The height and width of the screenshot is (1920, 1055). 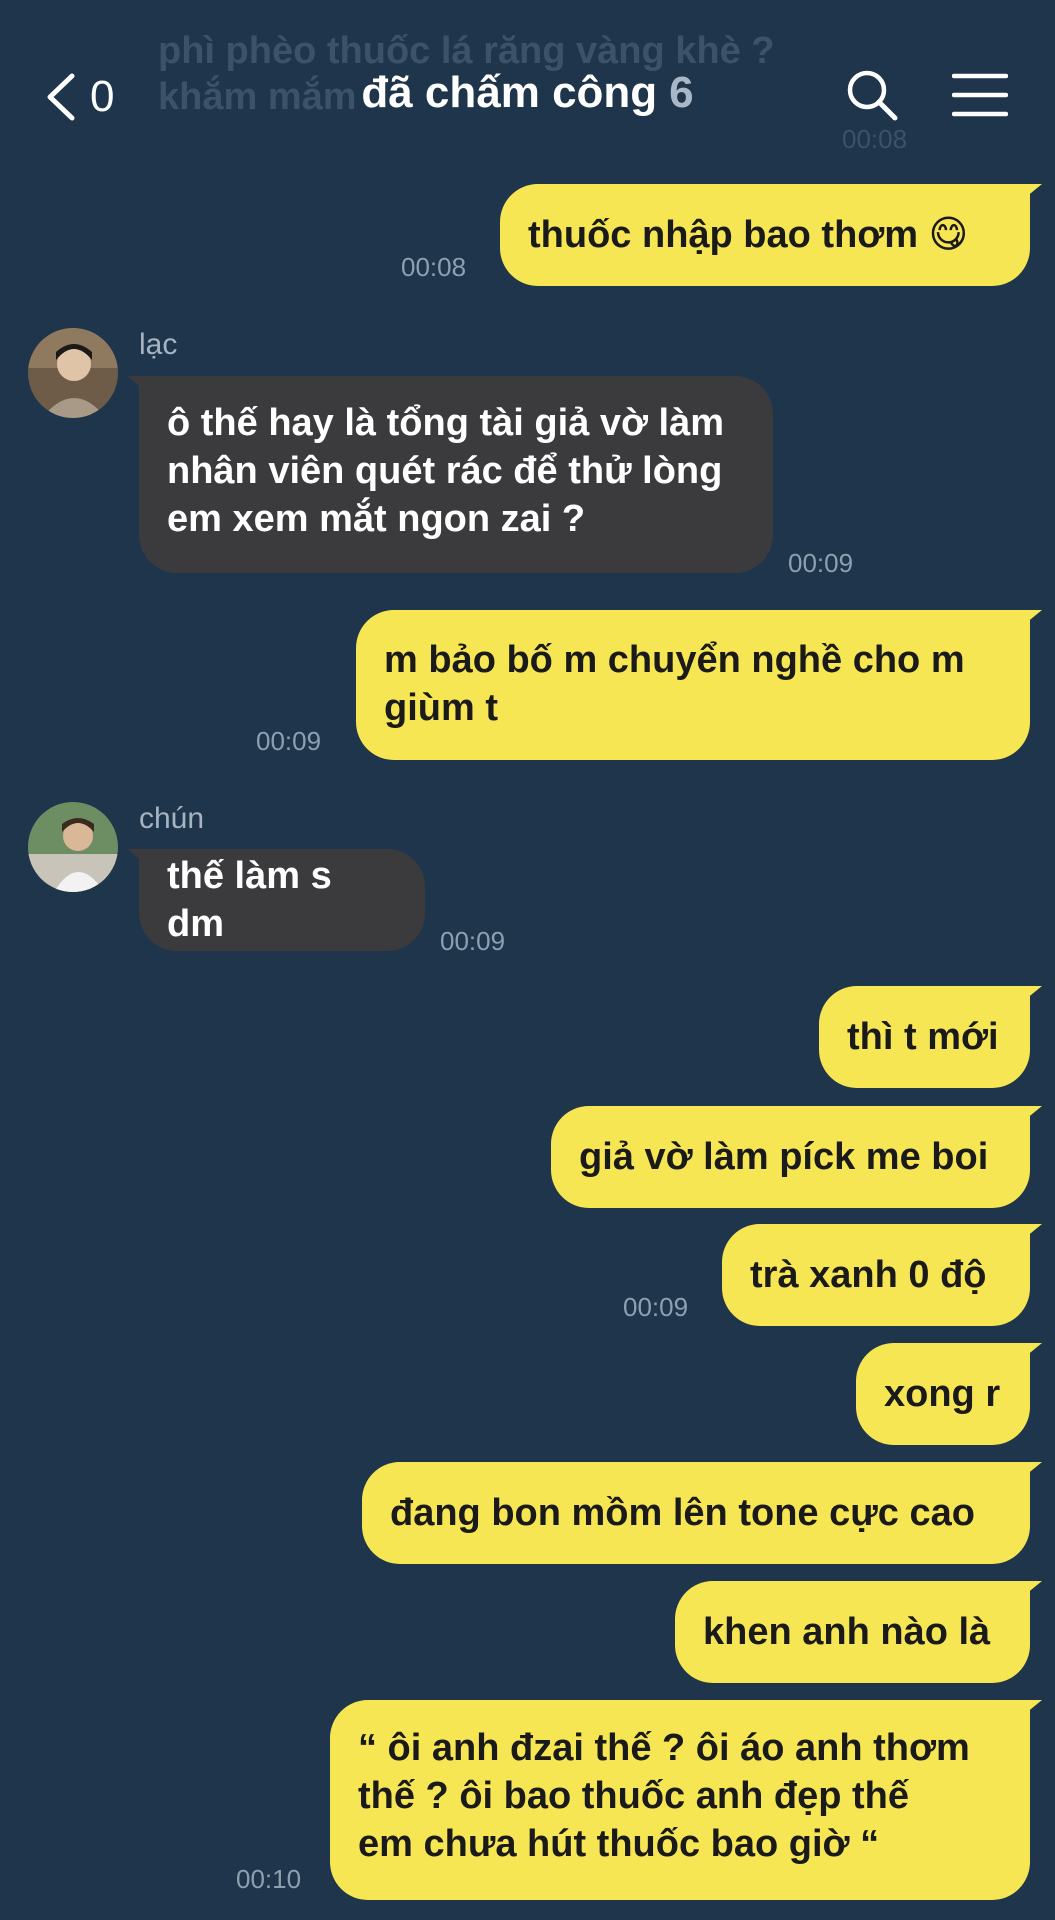 I want to click on message-text: thế làm s dm, so click(x=249, y=900).